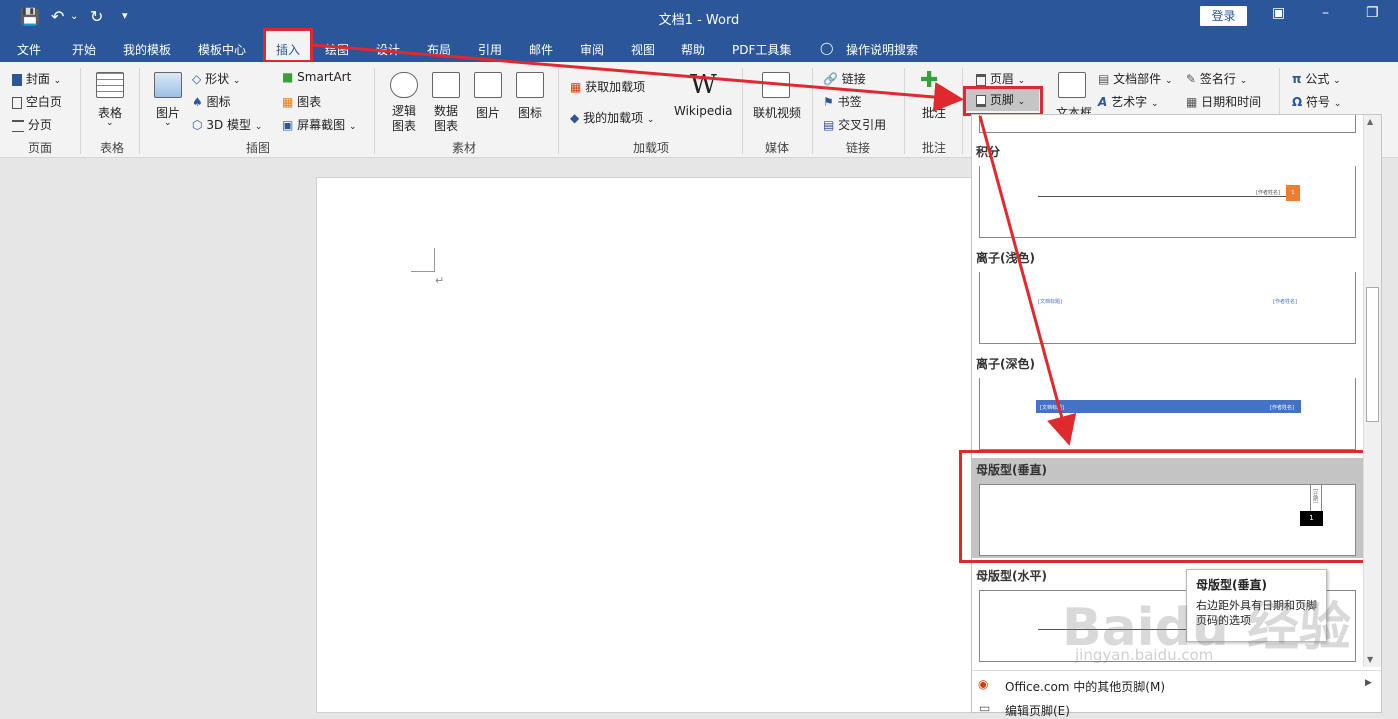 Image resolution: width=1398 pixels, height=719 pixels. I want to click on chart-button: ▦ 图表, so click(301, 101).